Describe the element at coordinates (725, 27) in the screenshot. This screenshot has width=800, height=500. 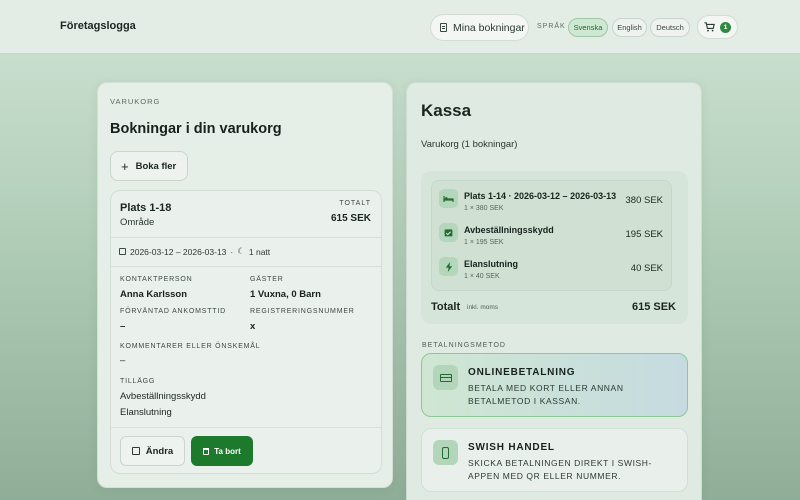
I see `cart-count-badge: 1` at that location.